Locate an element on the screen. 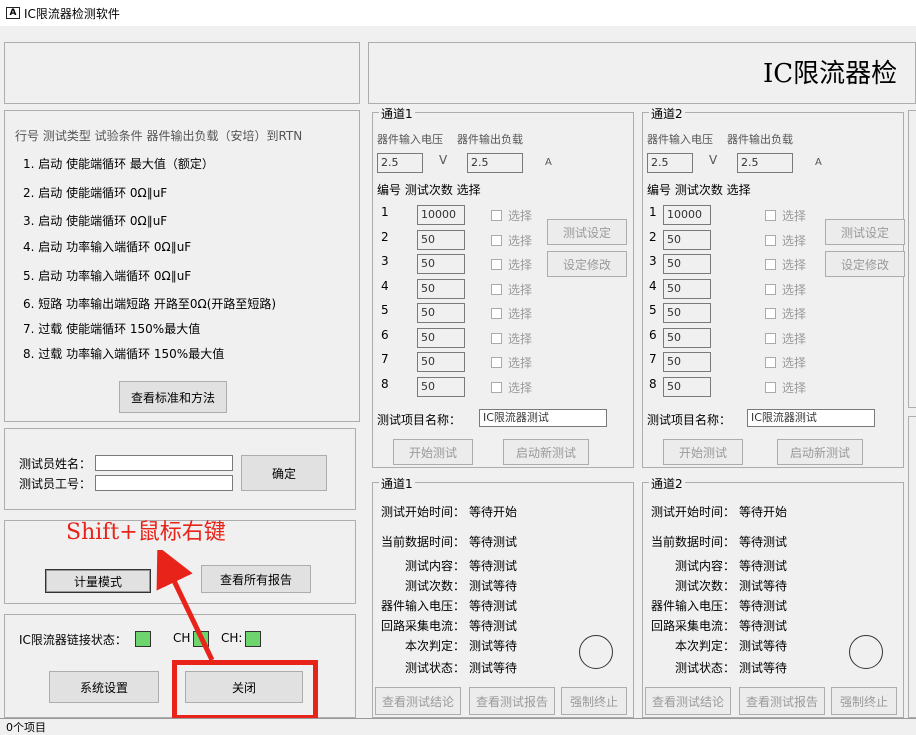 Image resolution: width=916 pixels, height=735 pixels. tester-name-input is located at coordinates (164, 463).